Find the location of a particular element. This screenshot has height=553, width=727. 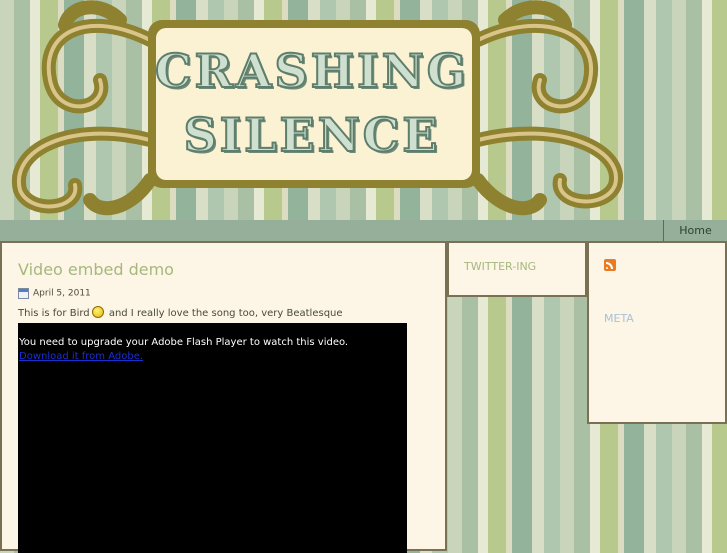

site-title-line-2: SILENCE is located at coordinates (312, 135).